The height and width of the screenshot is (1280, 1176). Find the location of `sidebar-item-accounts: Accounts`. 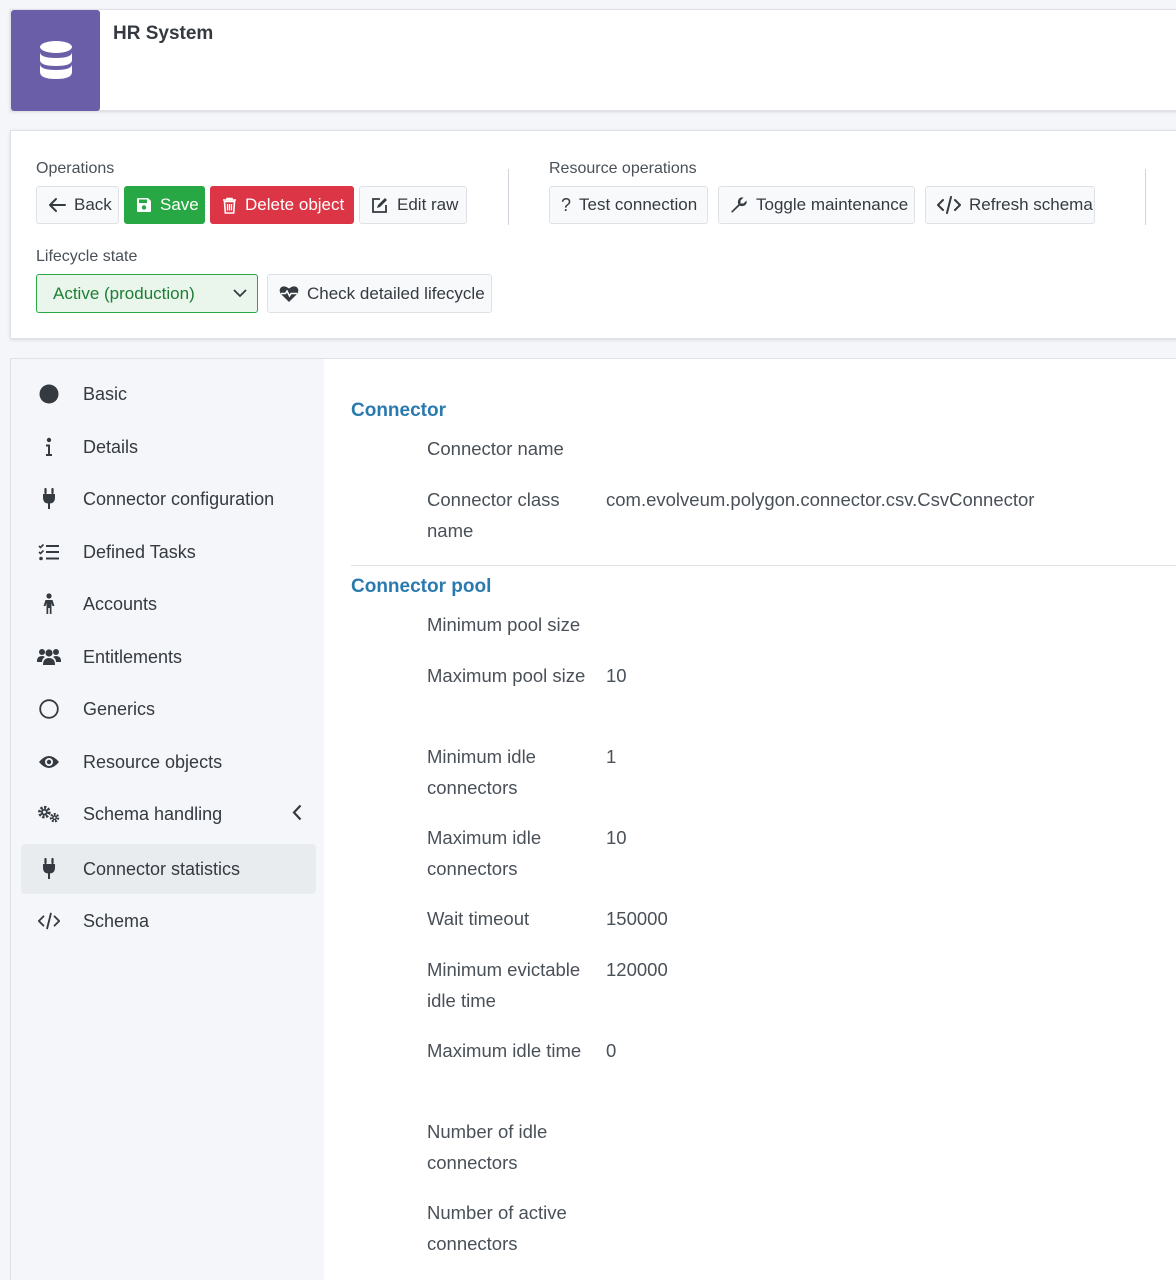

sidebar-item-accounts: Accounts is located at coordinates (168, 604).